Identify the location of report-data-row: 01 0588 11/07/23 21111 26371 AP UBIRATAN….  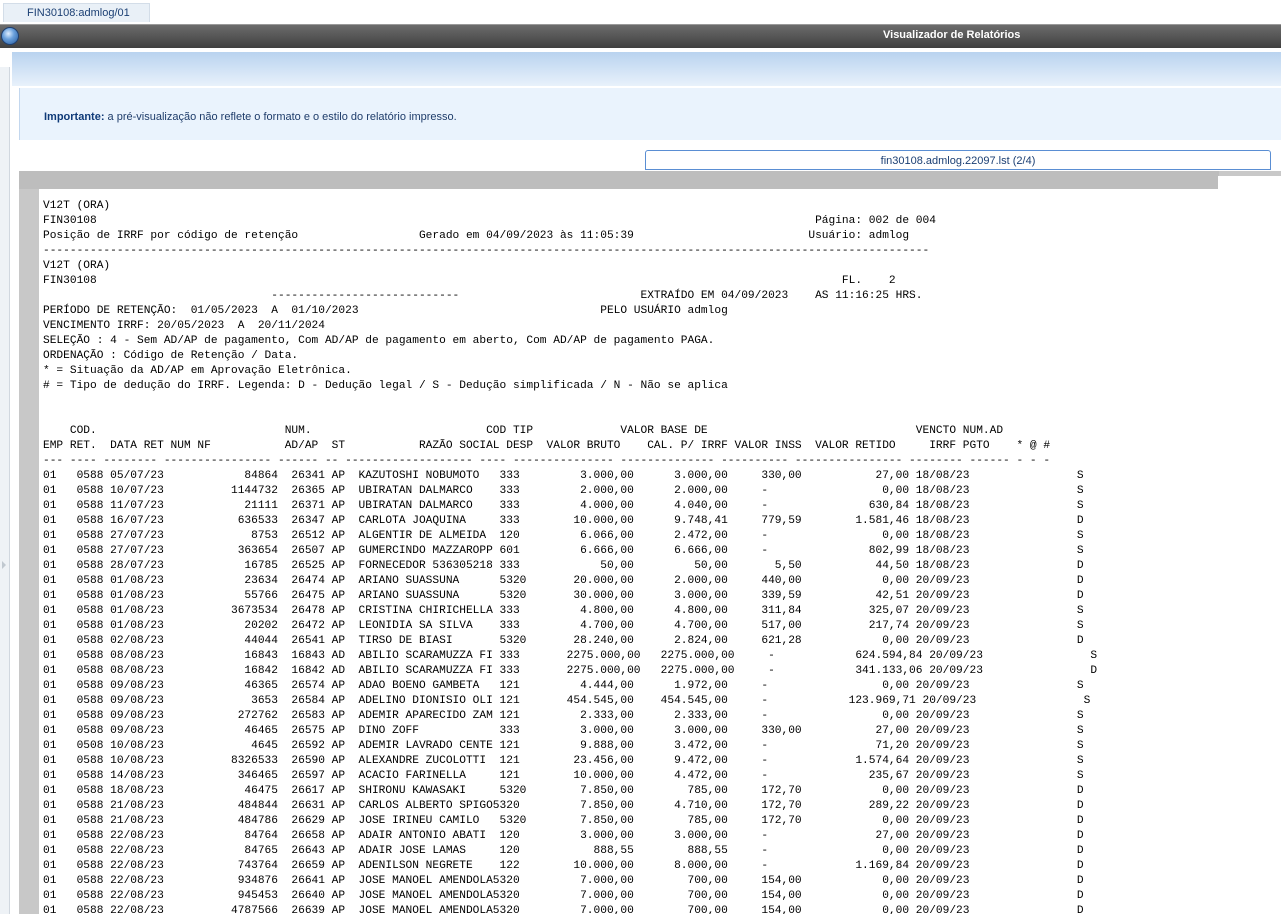
(563, 506).